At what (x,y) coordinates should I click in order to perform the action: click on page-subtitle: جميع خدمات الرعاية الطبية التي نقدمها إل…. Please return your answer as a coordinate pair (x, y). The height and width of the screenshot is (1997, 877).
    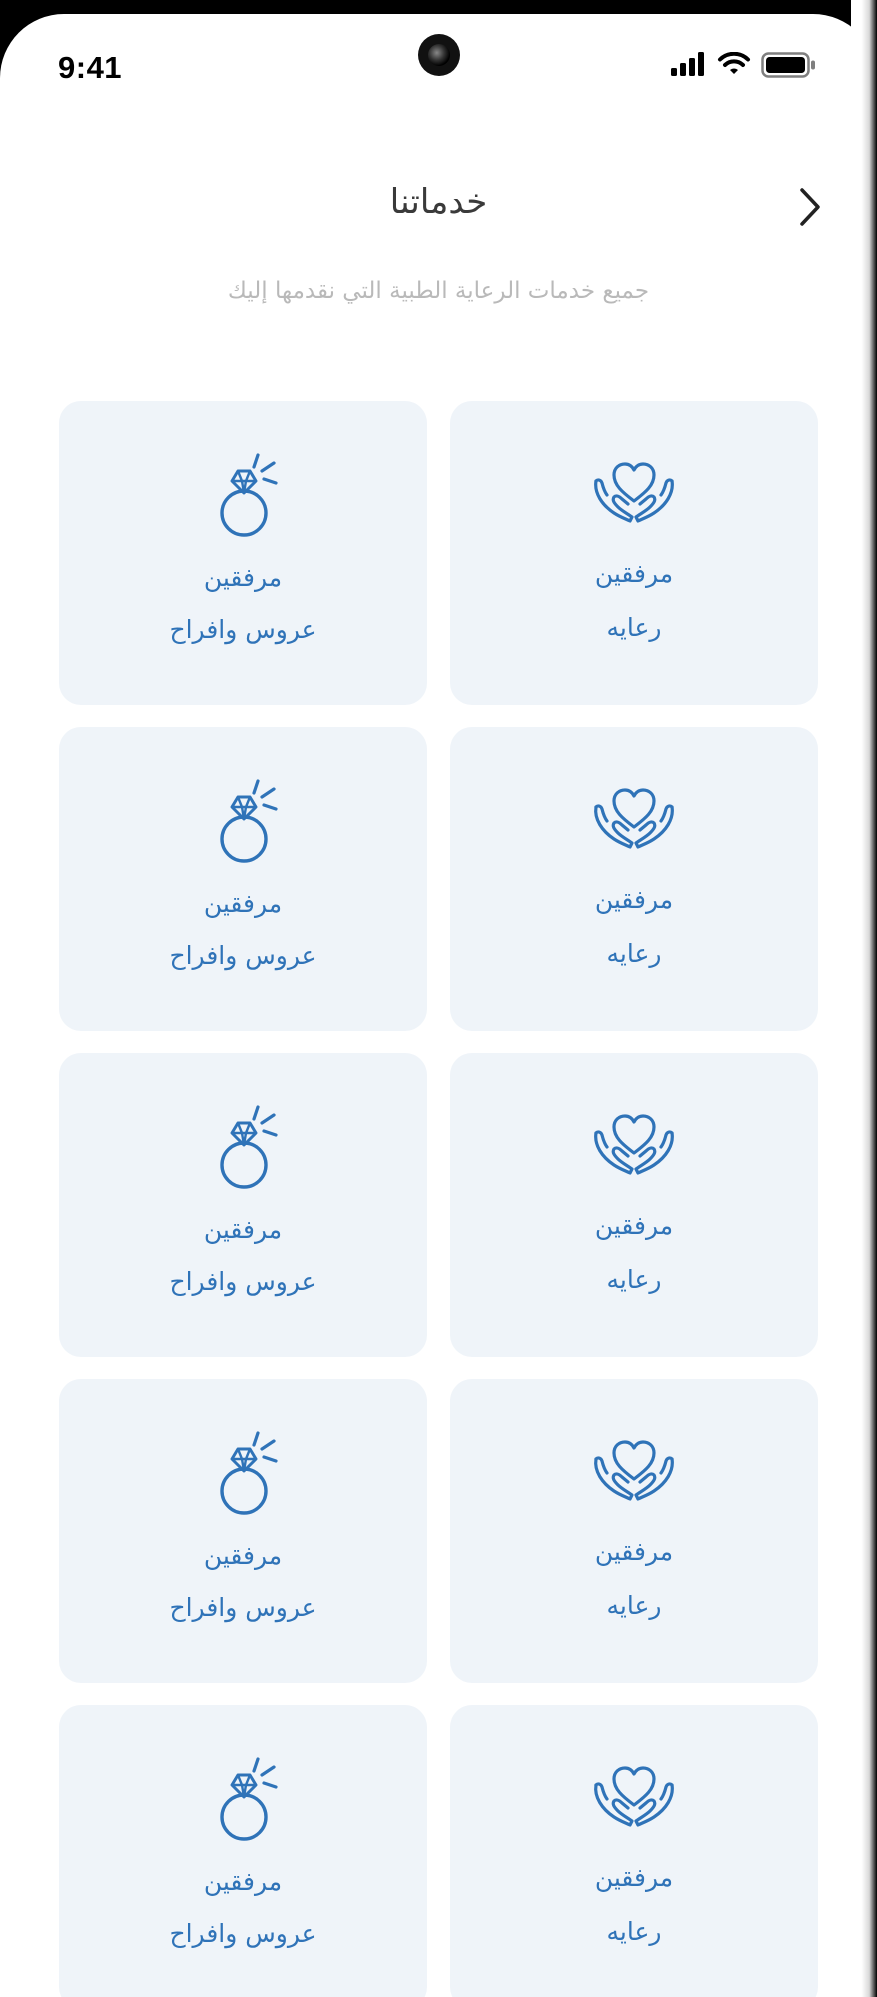
    Looking at the image, I should click on (438, 291).